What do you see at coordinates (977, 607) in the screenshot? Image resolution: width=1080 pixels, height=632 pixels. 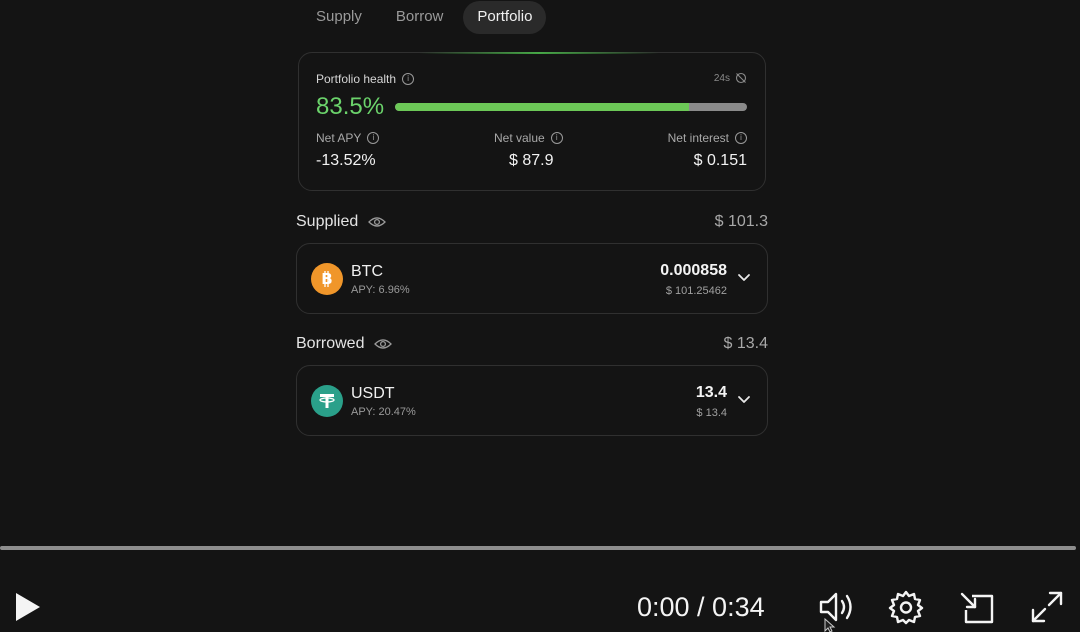 I see `picture-in-picture-icon` at bounding box center [977, 607].